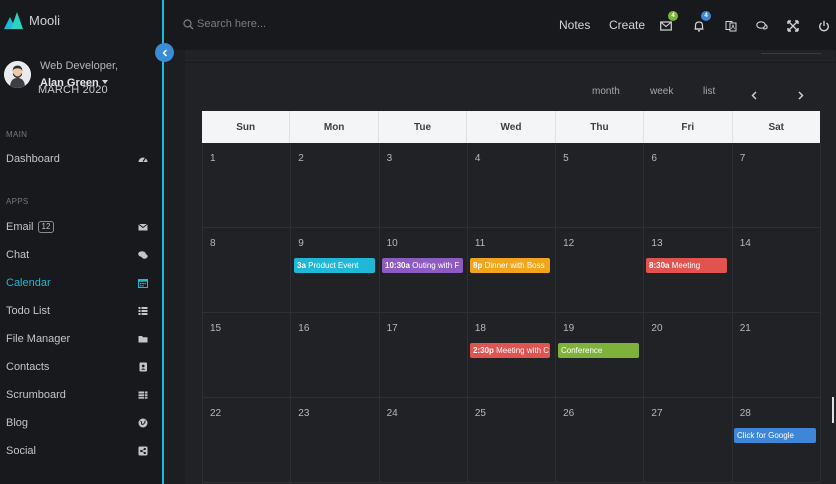 Image resolution: width=836 pixels, height=484 pixels. Describe the element at coordinates (661, 91) in the screenshot. I see `view-week-button: week` at that location.